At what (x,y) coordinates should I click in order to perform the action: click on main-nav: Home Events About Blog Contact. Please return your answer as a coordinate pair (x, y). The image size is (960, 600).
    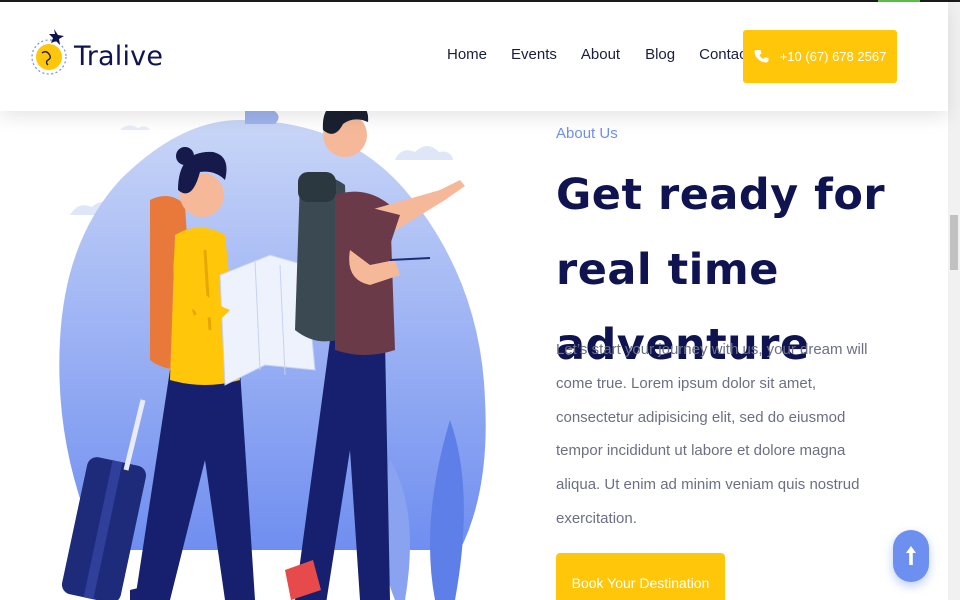
    Looking at the image, I should click on (599, 54).